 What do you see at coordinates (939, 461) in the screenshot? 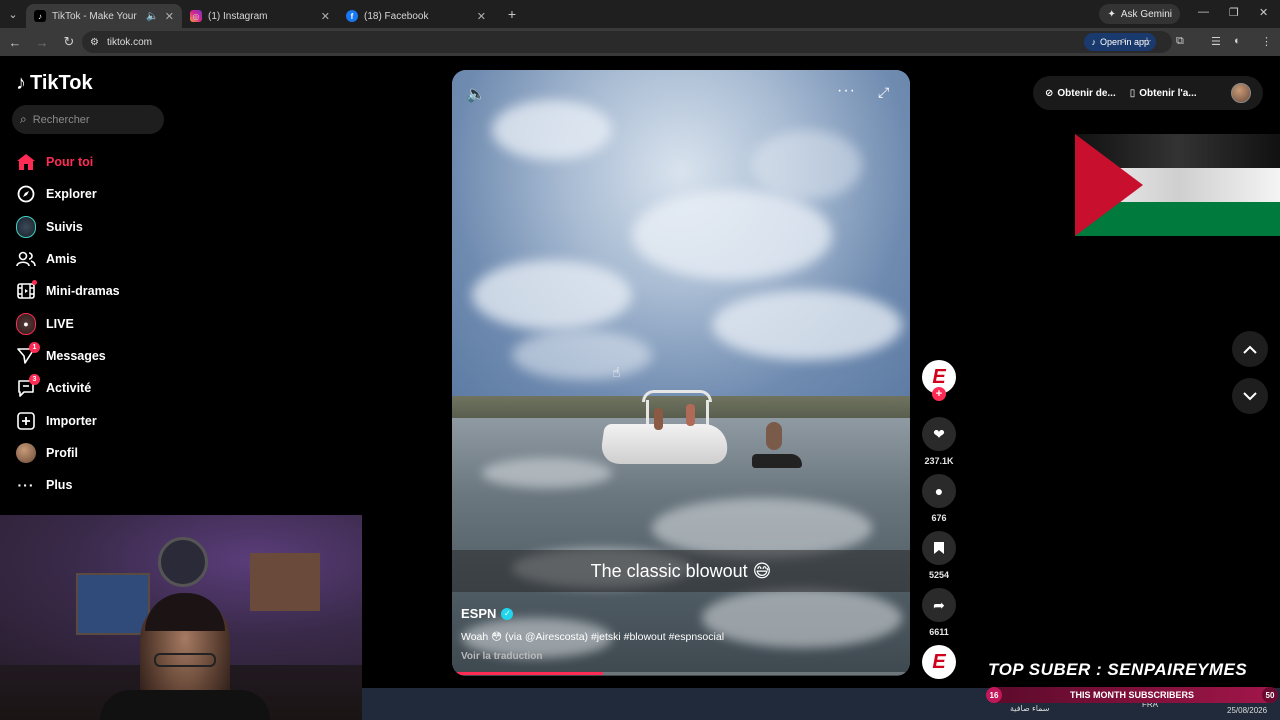
I see `like-count: 237.1K` at bounding box center [939, 461].